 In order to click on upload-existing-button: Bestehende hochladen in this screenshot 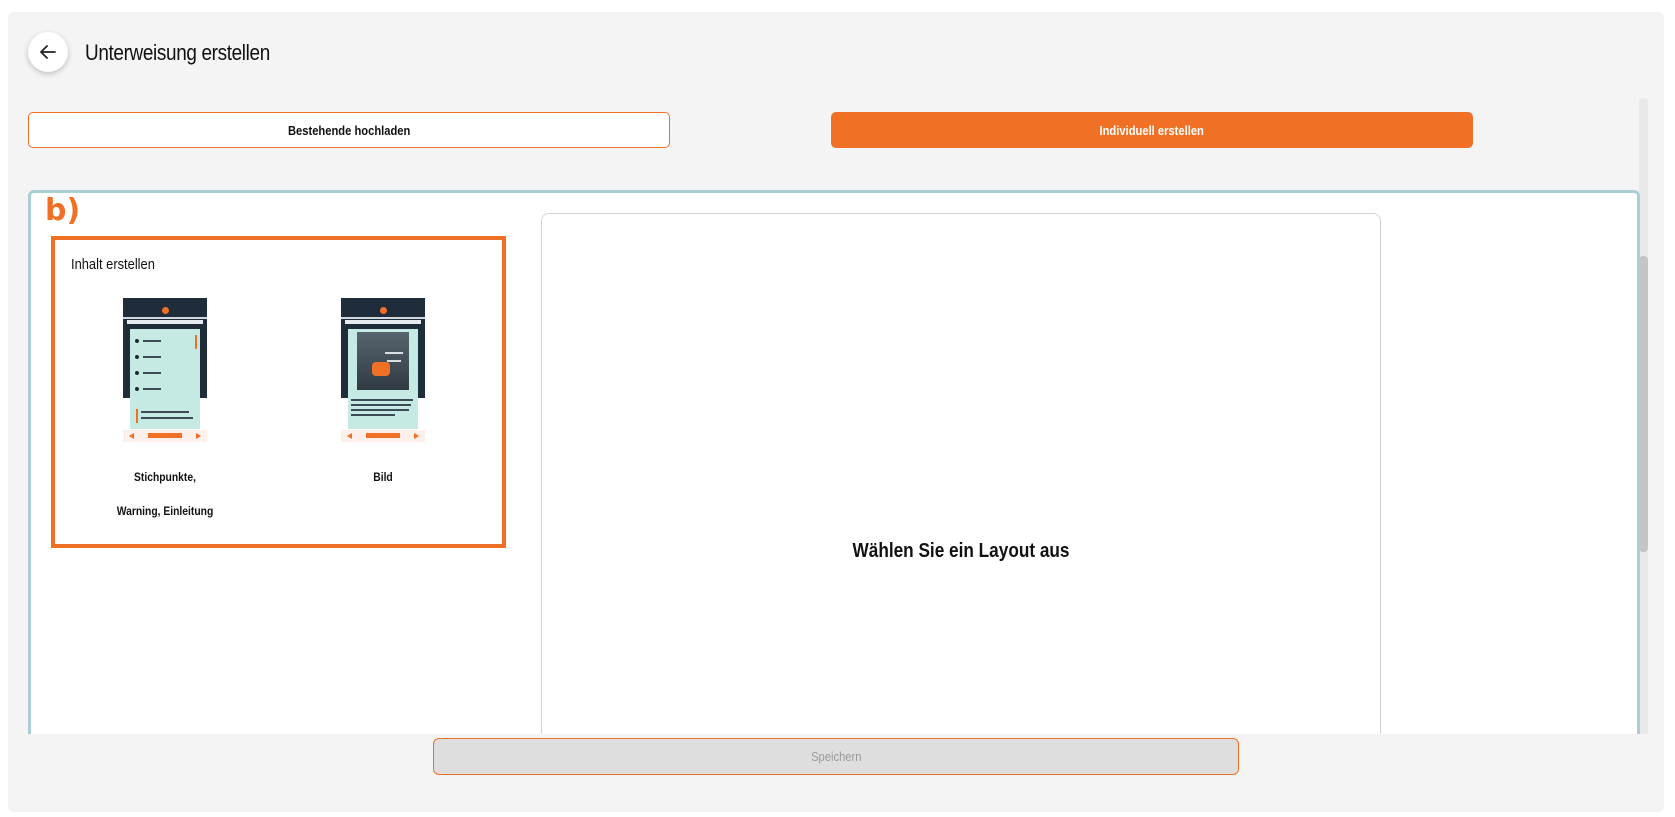, I will do `click(349, 130)`.